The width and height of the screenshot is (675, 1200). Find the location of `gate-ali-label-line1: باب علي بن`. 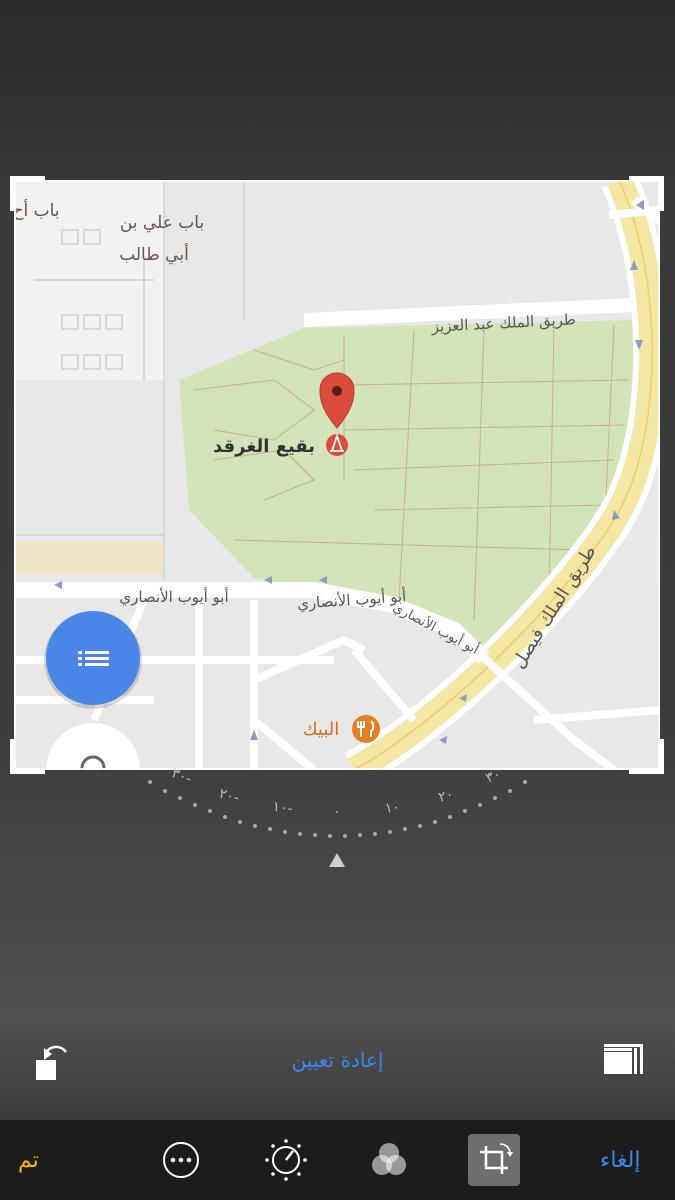

gate-ali-label-line1: باب علي بن is located at coordinates (162, 223).